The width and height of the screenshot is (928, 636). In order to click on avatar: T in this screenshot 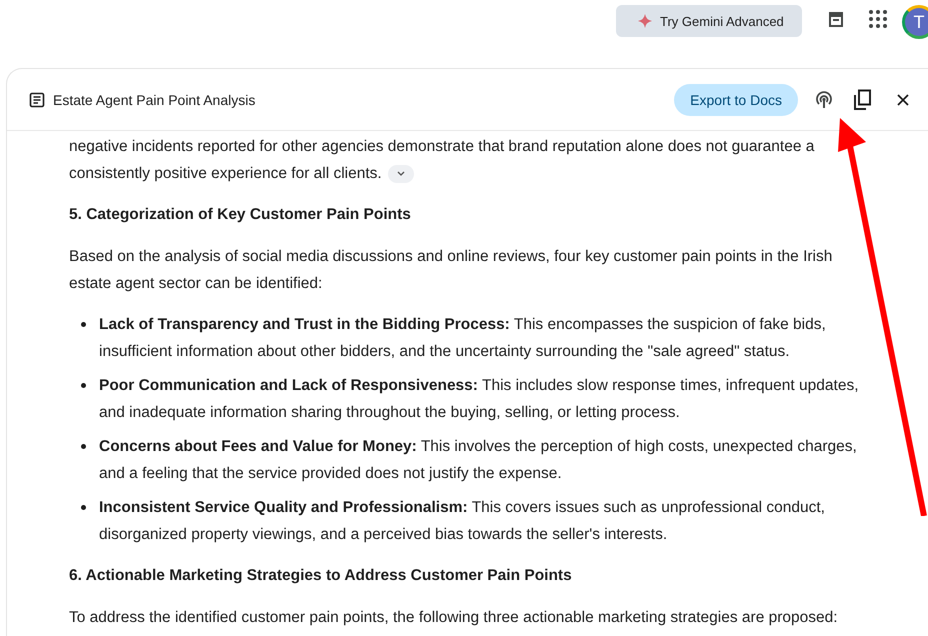, I will do `click(915, 22)`.